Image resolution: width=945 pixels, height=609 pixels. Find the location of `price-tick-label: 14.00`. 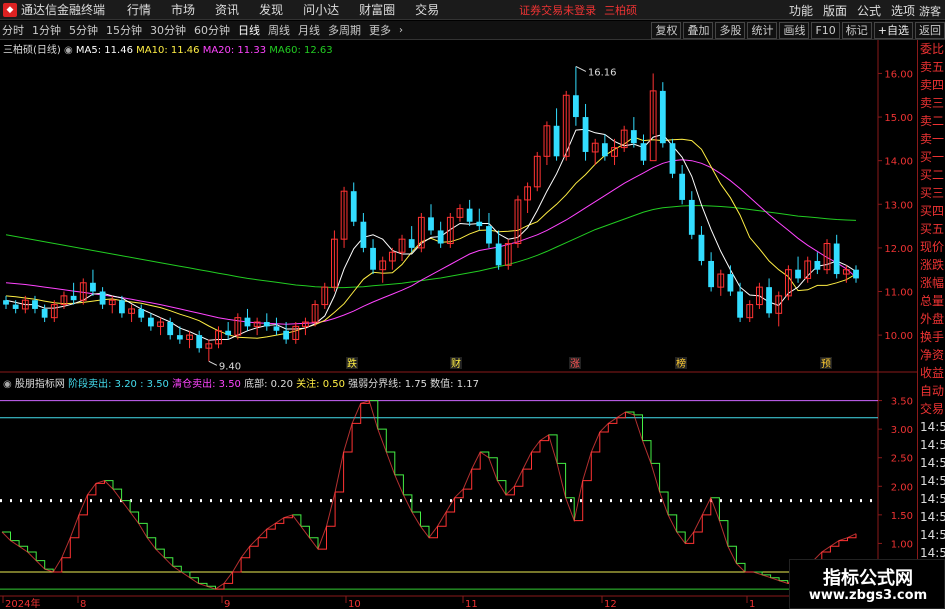

price-tick-label: 14.00 is located at coordinates (898, 162).